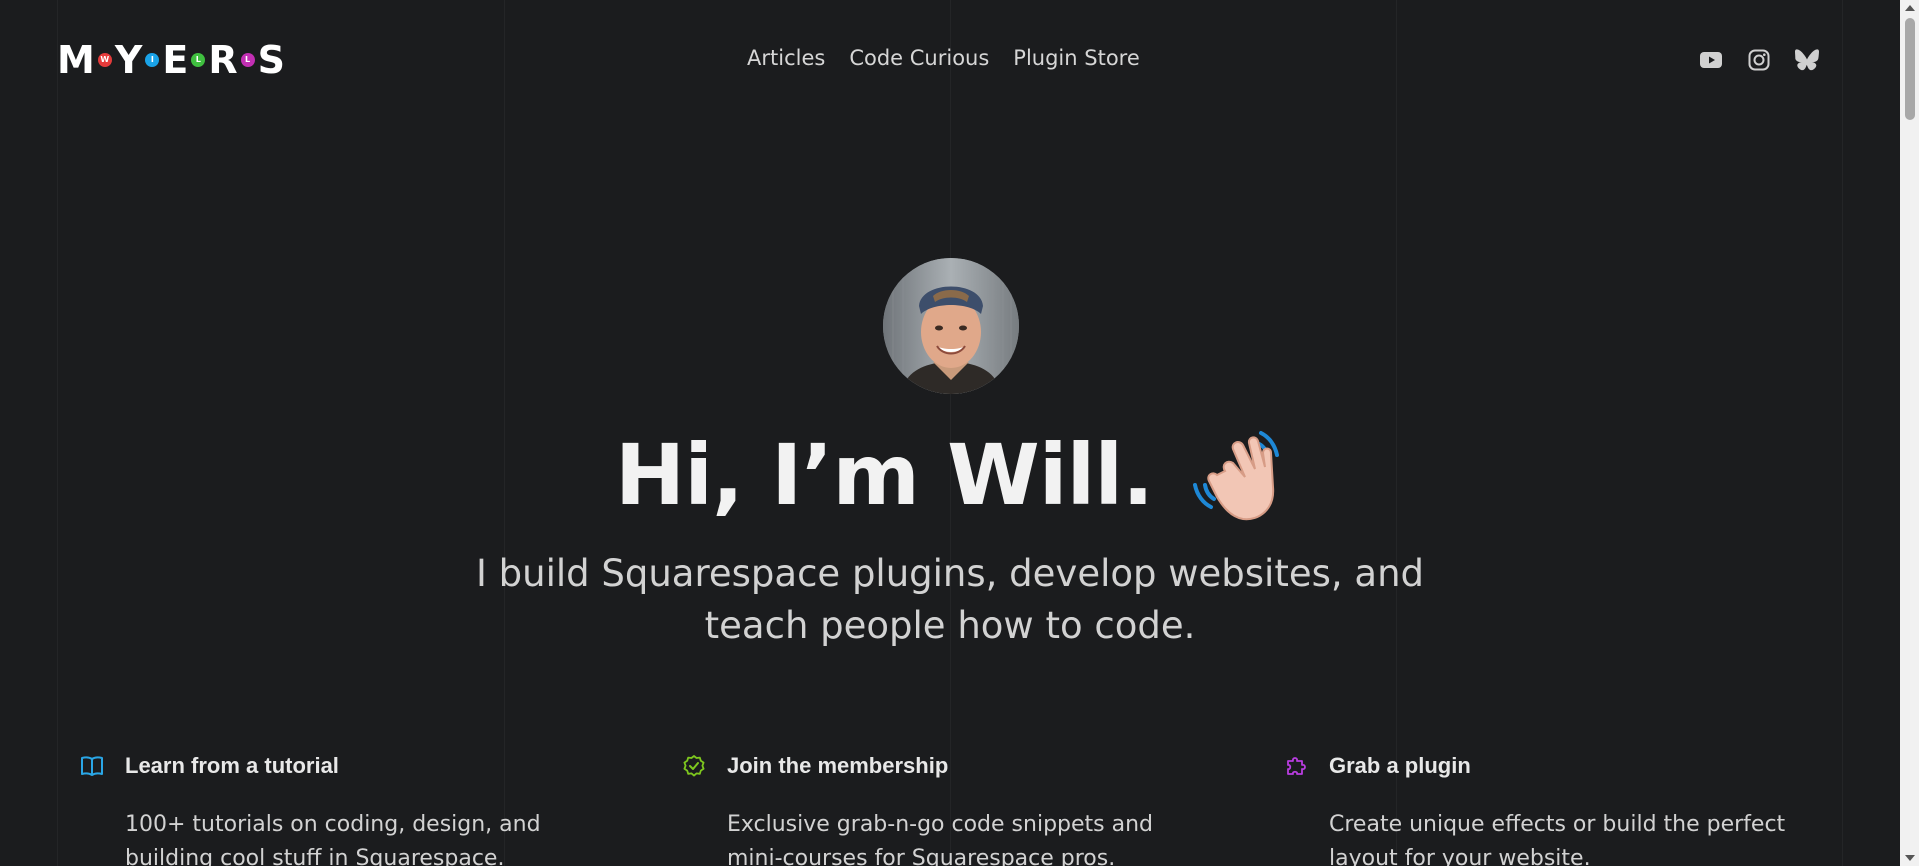 The width and height of the screenshot is (1919, 866). Describe the element at coordinates (1910, 69) in the screenshot. I see `scrollbar-thumb` at that location.